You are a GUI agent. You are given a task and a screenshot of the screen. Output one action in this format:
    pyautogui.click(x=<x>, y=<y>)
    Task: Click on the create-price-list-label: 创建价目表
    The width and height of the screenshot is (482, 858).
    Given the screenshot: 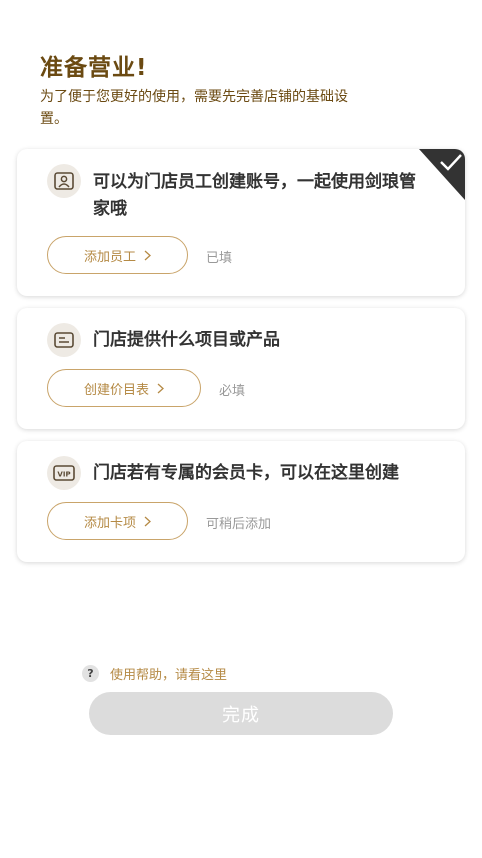 What is the action you would take?
    pyautogui.click(x=116, y=390)
    